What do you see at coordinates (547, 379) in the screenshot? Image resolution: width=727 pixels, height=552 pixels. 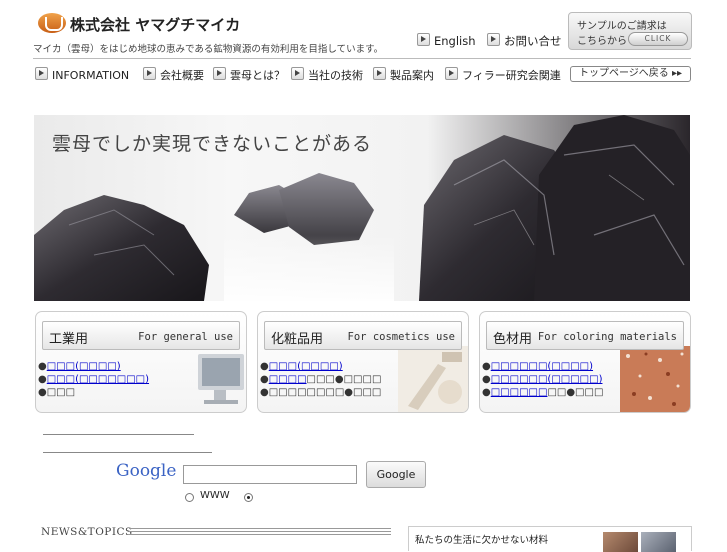 I see `product-link: □□□□□□(□□□□□)` at bounding box center [547, 379].